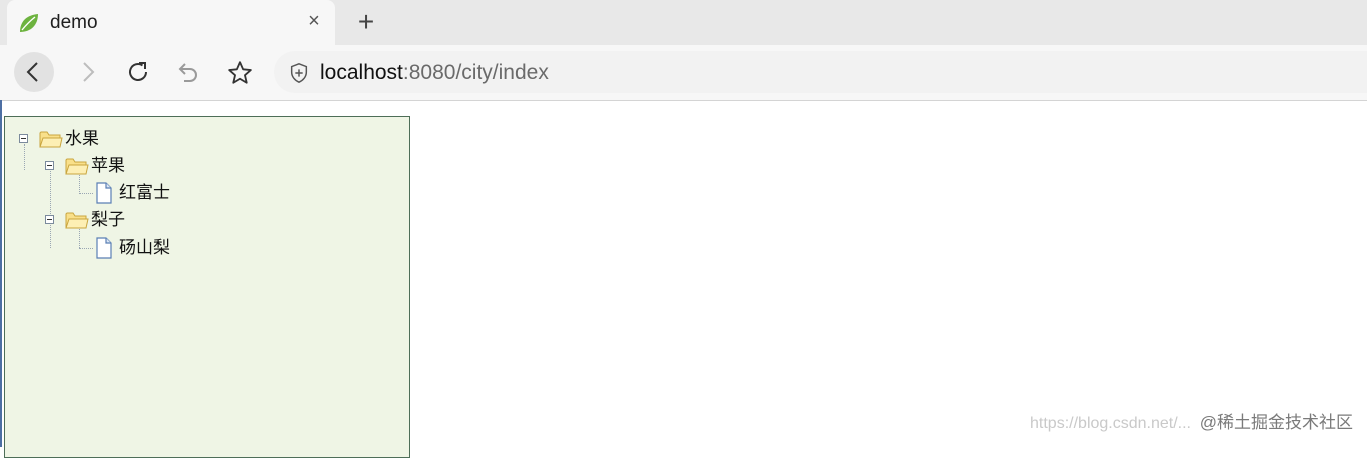 This screenshot has height=458, width=1367. Describe the element at coordinates (108, 165) in the screenshot. I see `tree-node-label: 苹果` at that location.